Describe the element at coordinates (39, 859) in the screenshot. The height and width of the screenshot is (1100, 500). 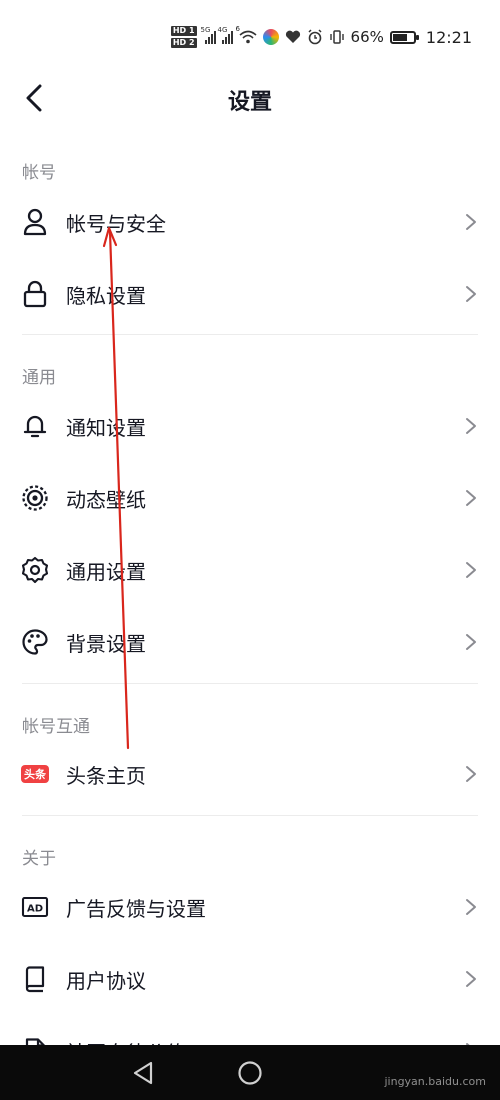
I see `section-title-about: 关于` at that location.